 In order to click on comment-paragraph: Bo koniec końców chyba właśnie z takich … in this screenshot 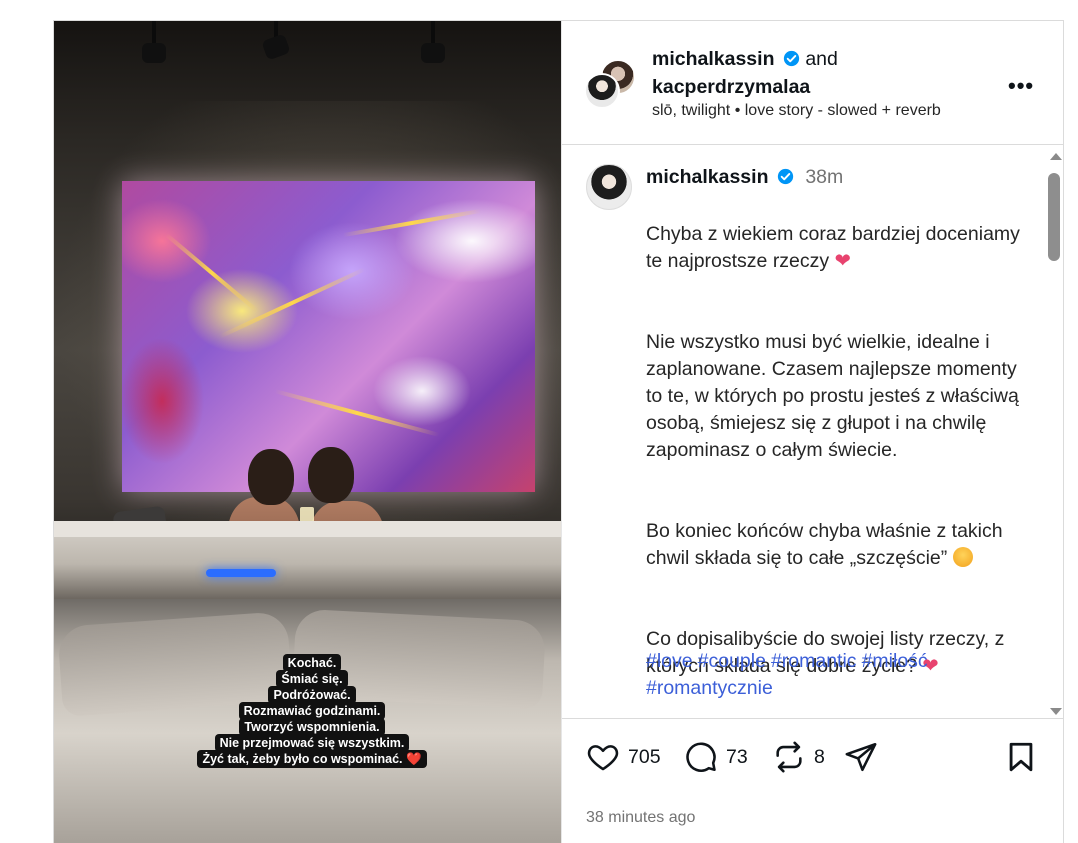, I will do `click(824, 544)`.